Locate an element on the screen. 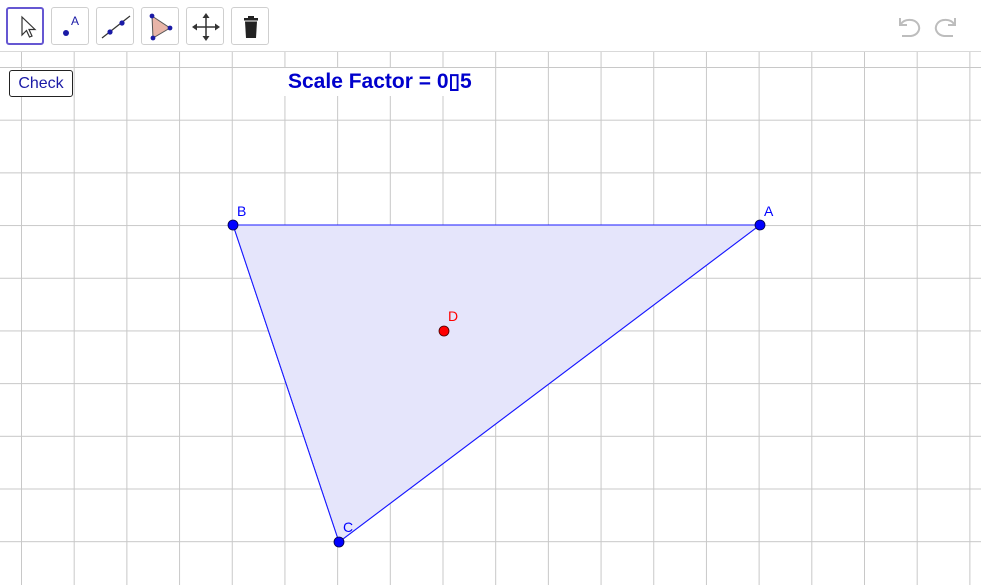  label-b: B is located at coordinates (241, 211).